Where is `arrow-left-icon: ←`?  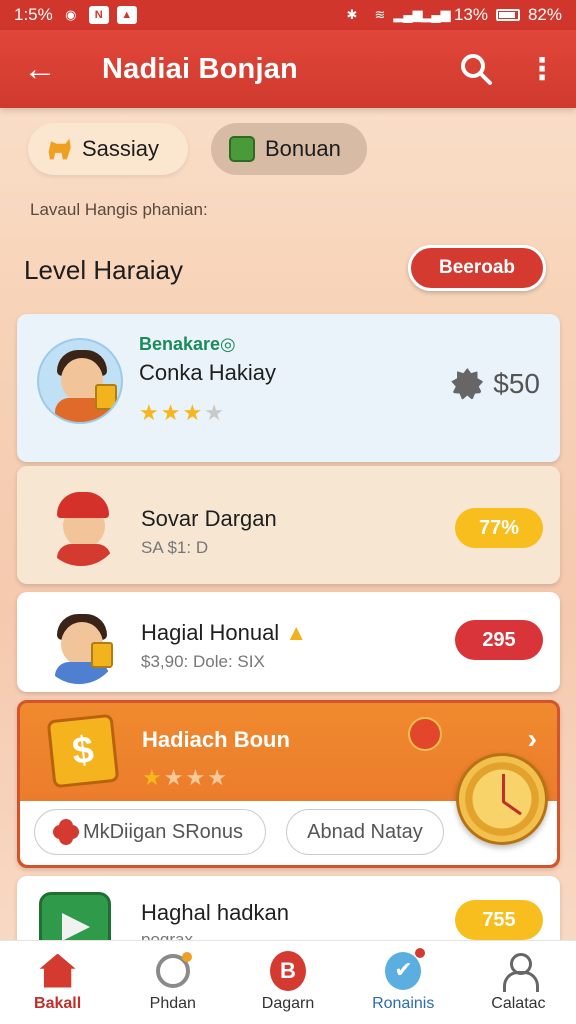 arrow-left-icon: ← is located at coordinates (40, 68).